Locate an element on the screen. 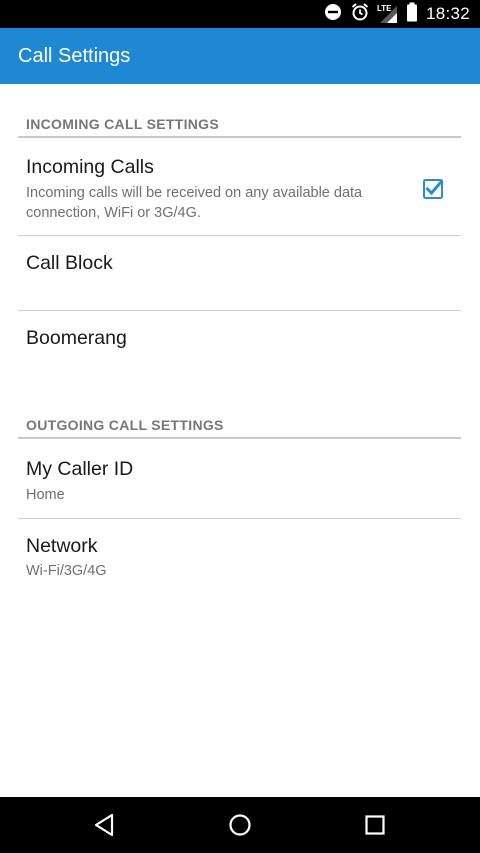 The image size is (480, 853). home-button is located at coordinates (240, 825).